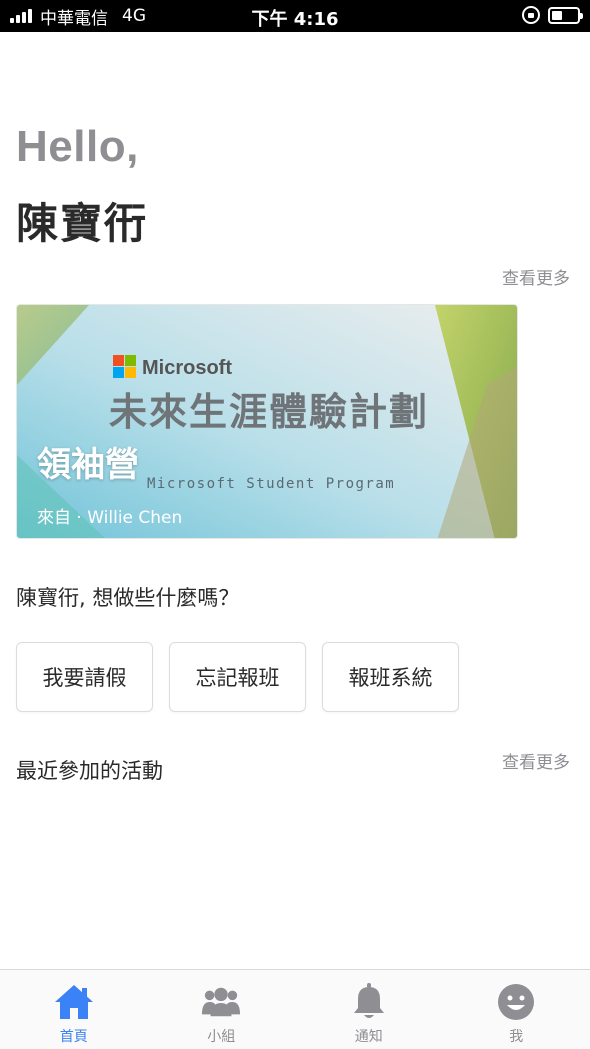  Describe the element at coordinates (269, 411) in the screenshot. I see `card-image-headline: 未來生涯體驗計劃` at that location.